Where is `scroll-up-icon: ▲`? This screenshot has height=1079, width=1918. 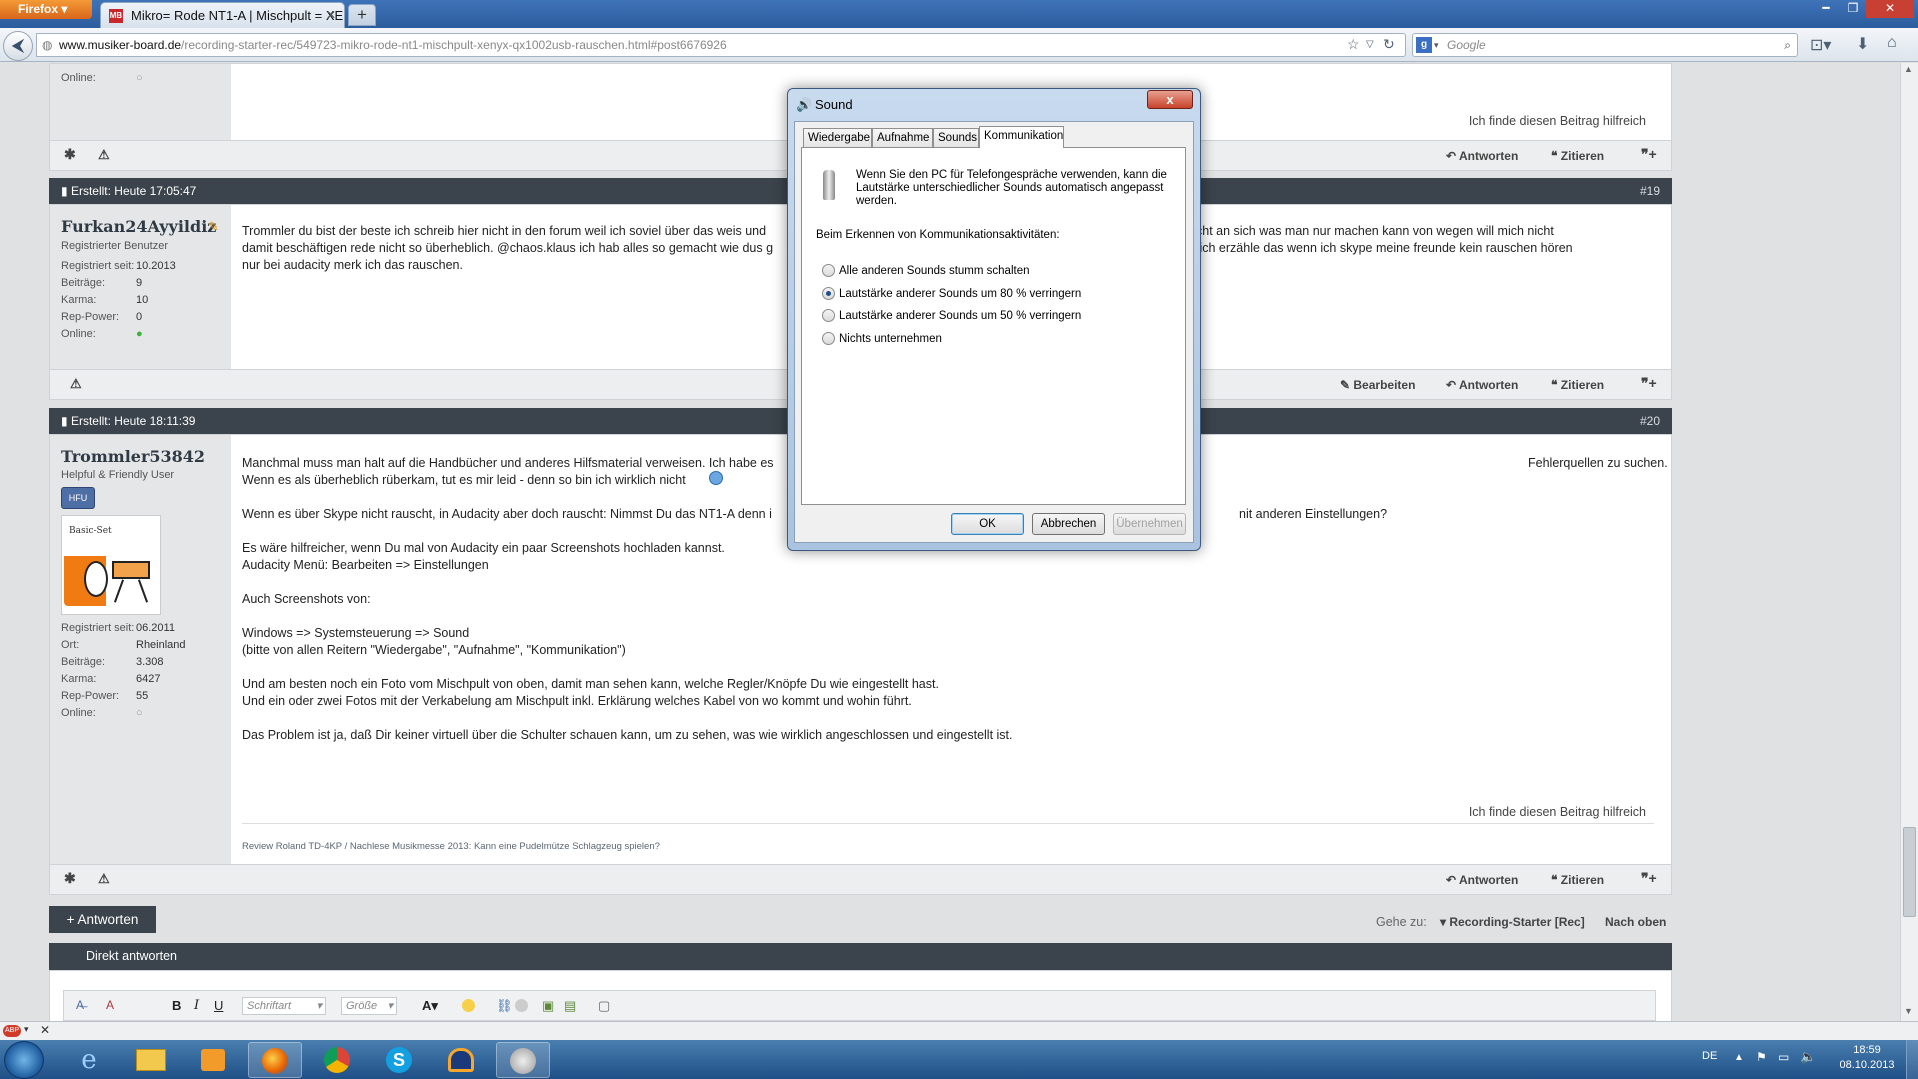
scroll-up-icon: ▲ is located at coordinates (1908, 69).